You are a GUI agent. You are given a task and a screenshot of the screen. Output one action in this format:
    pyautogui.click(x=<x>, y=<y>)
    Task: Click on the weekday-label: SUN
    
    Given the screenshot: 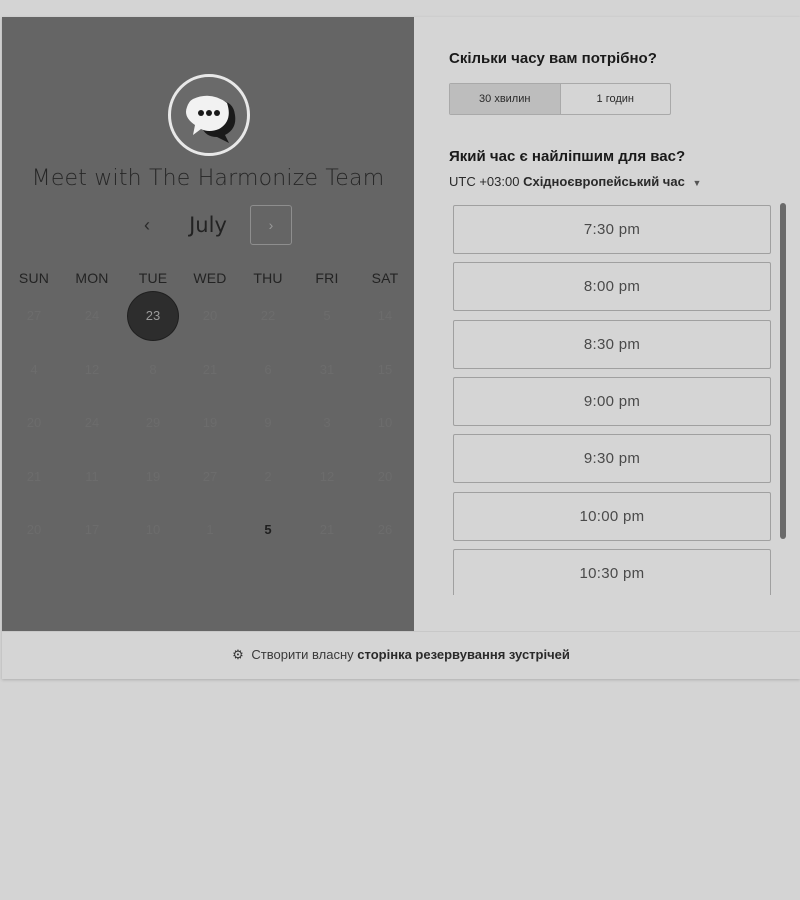 What is the action you would take?
    pyautogui.click(x=34, y=278)
    